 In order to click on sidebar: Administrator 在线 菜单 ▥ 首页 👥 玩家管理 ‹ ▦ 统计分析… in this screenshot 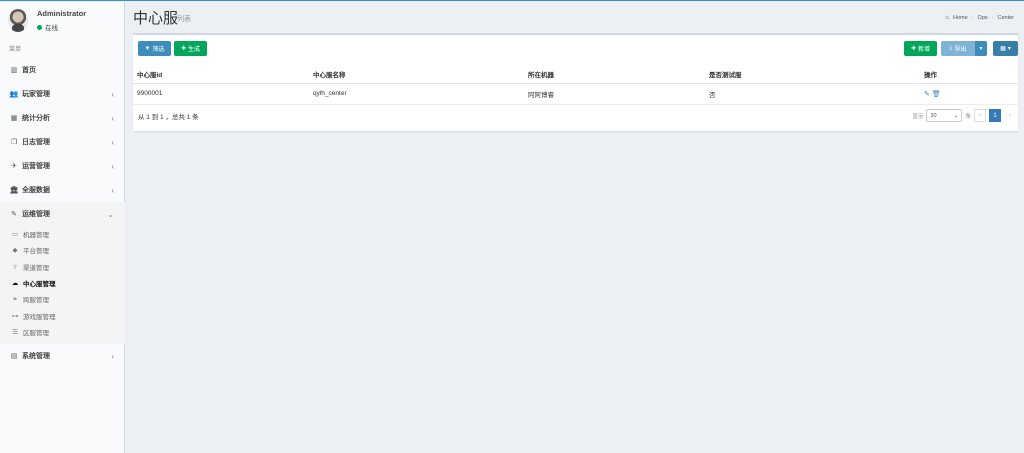, I will do `click(62, 227)`.